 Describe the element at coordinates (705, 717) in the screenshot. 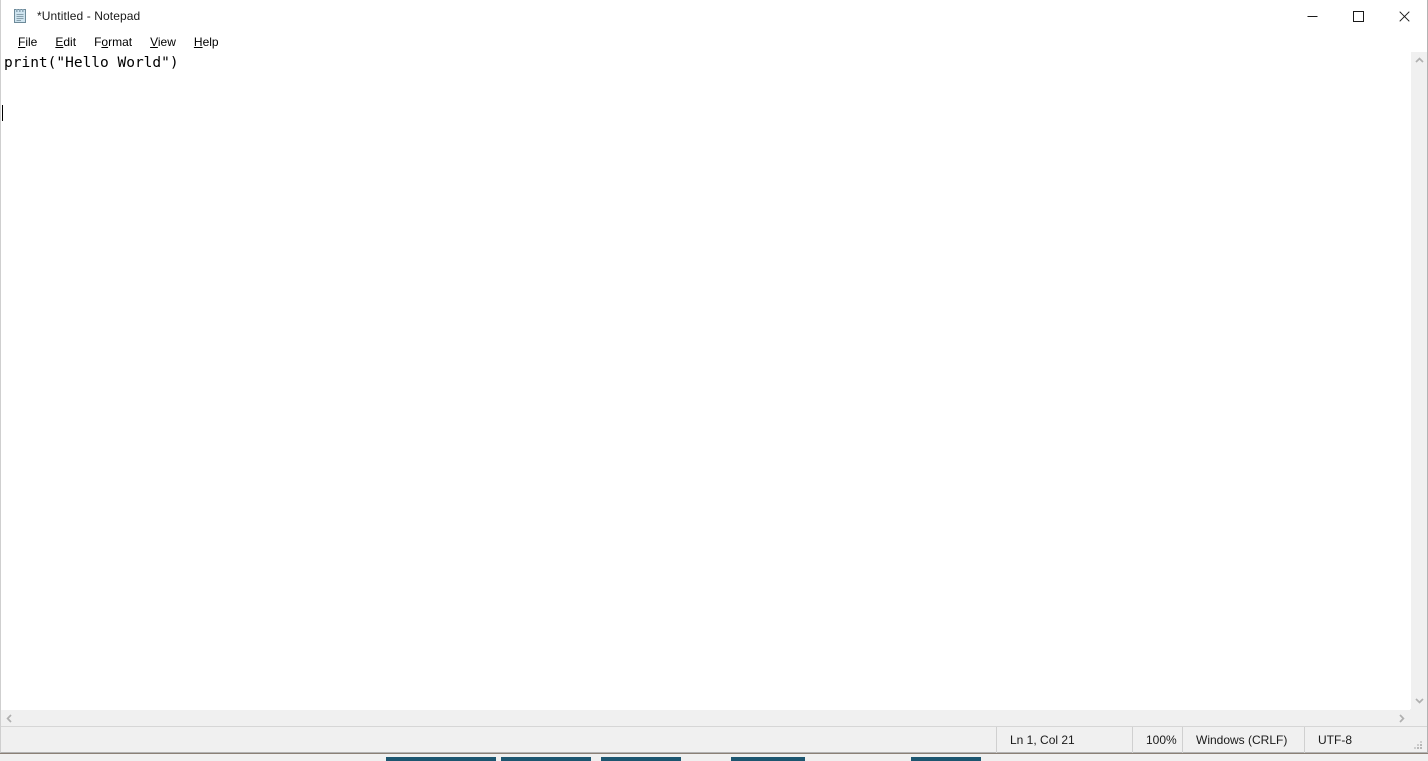

I see `horizontal-scrollbar` at that location.